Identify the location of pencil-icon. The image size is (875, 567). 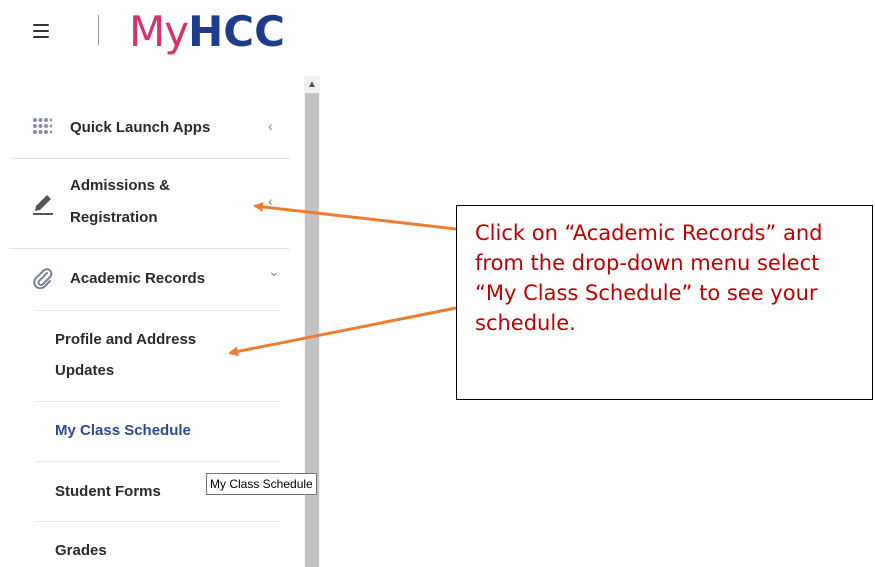
(43, 205).